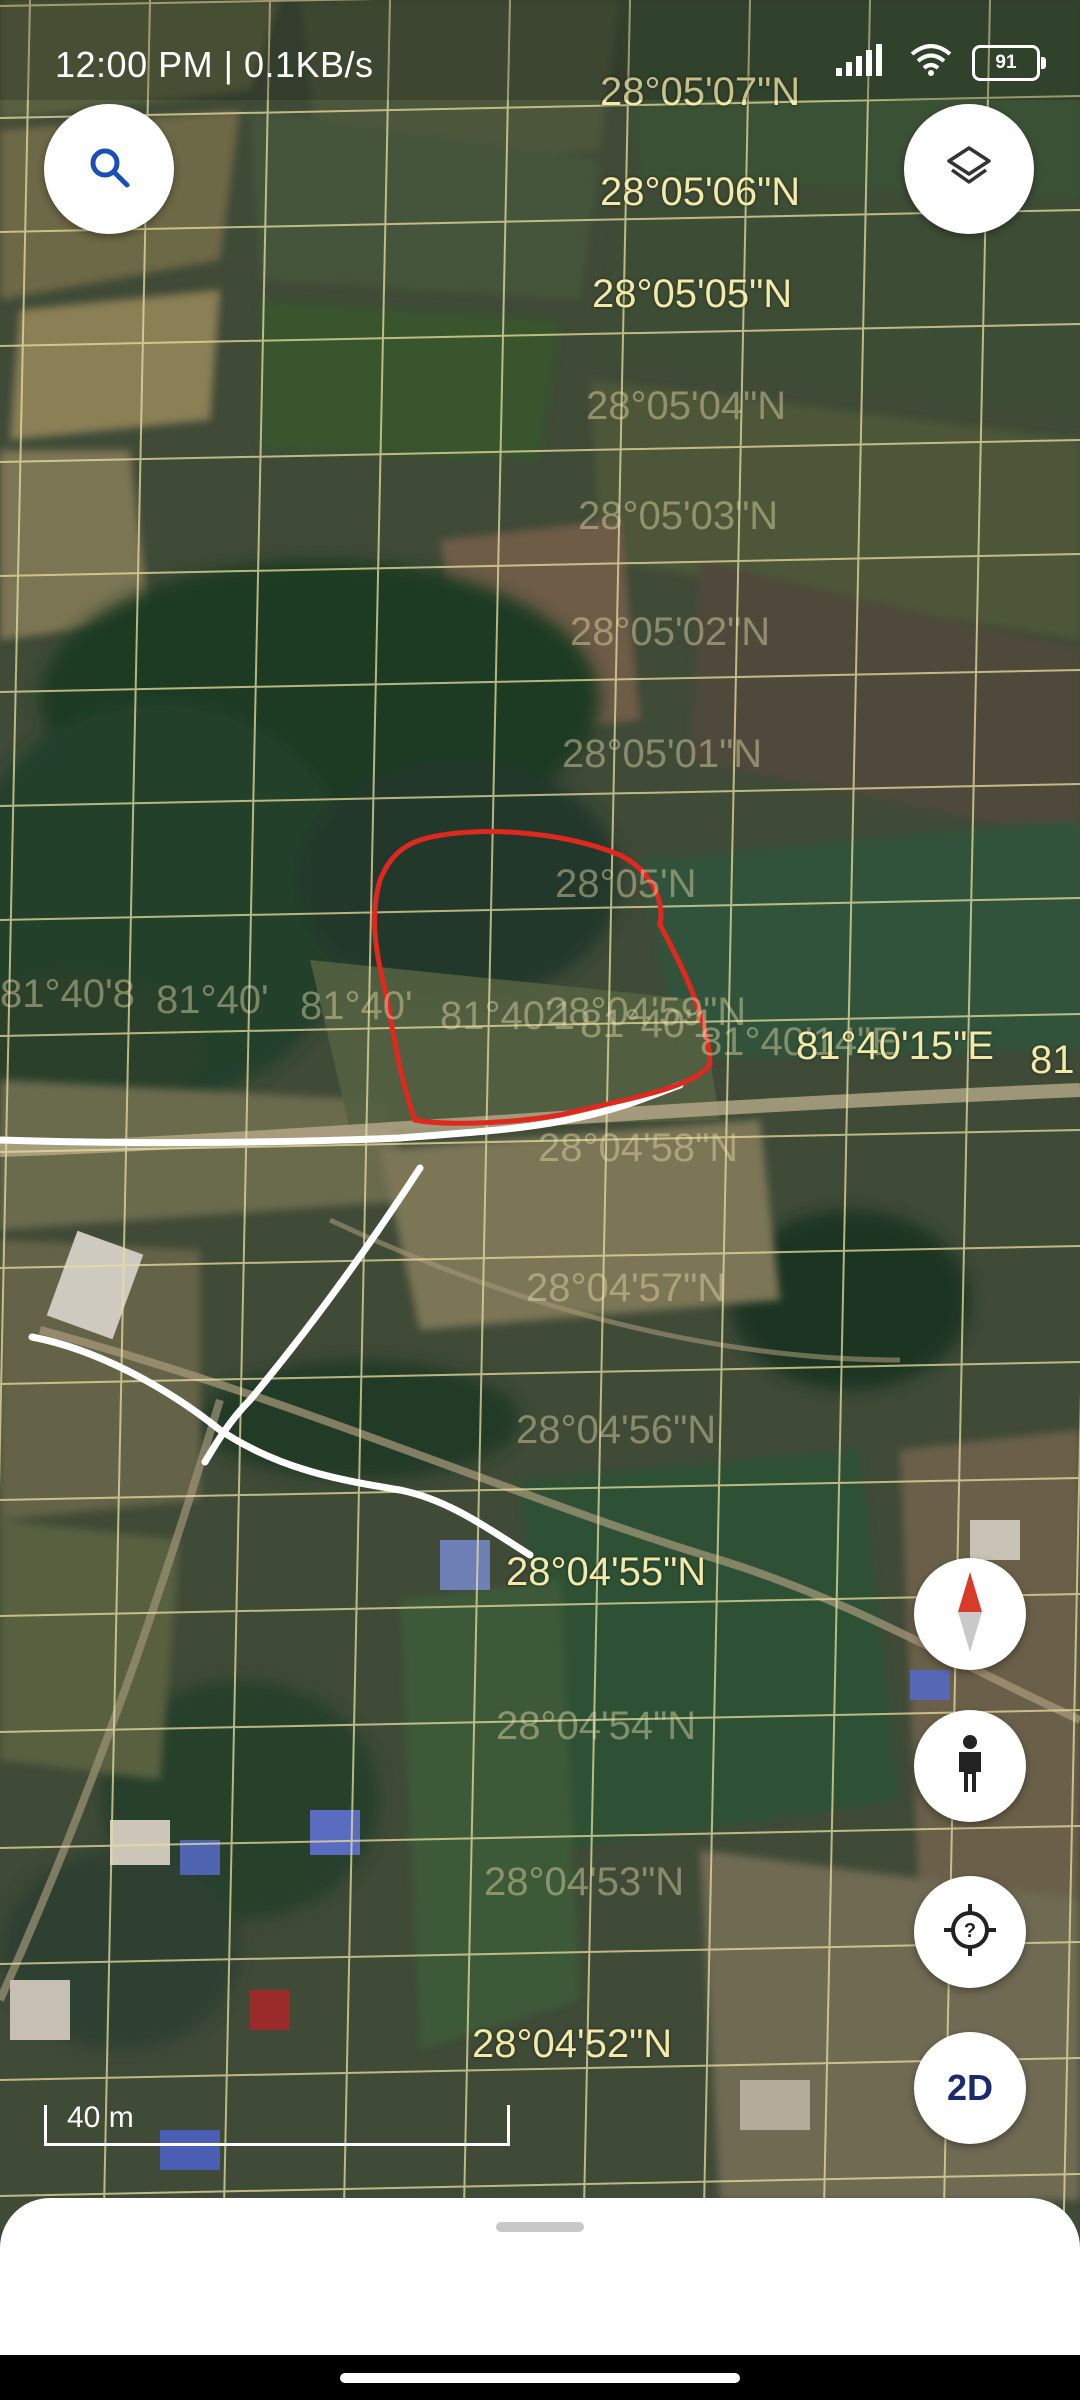  What do you see at coordinates (596, 1726) in the screenshot?
I see `latitude-label: 28°04'54"N` at bounding box center [596, 1726].